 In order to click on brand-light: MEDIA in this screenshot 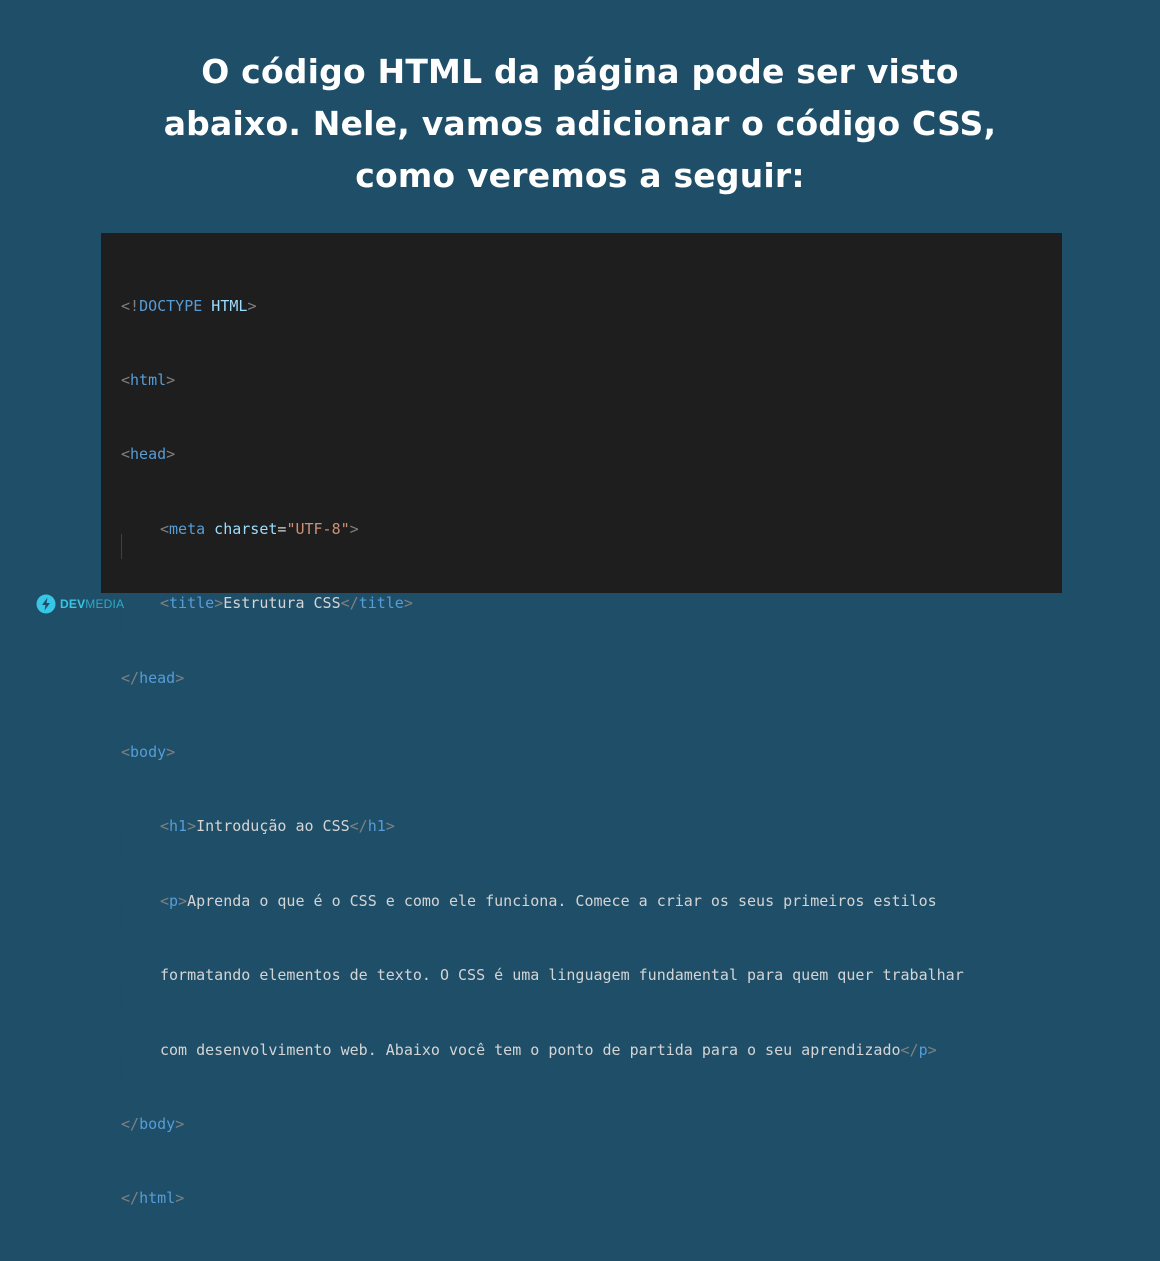, I will do `click(105, 604)`.